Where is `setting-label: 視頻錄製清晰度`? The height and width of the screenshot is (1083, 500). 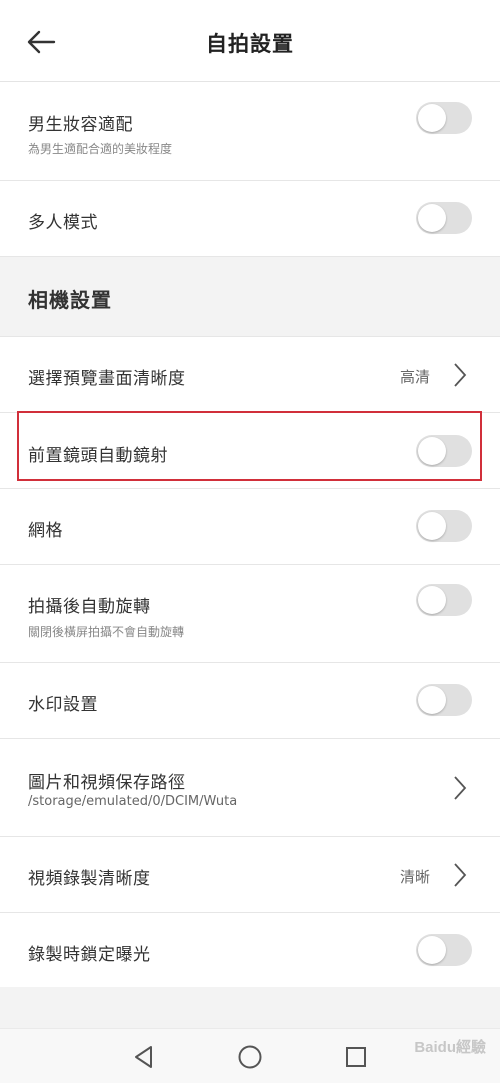
setting-label: 視頻錄製清晰度 is located at coordinates (89, 879).